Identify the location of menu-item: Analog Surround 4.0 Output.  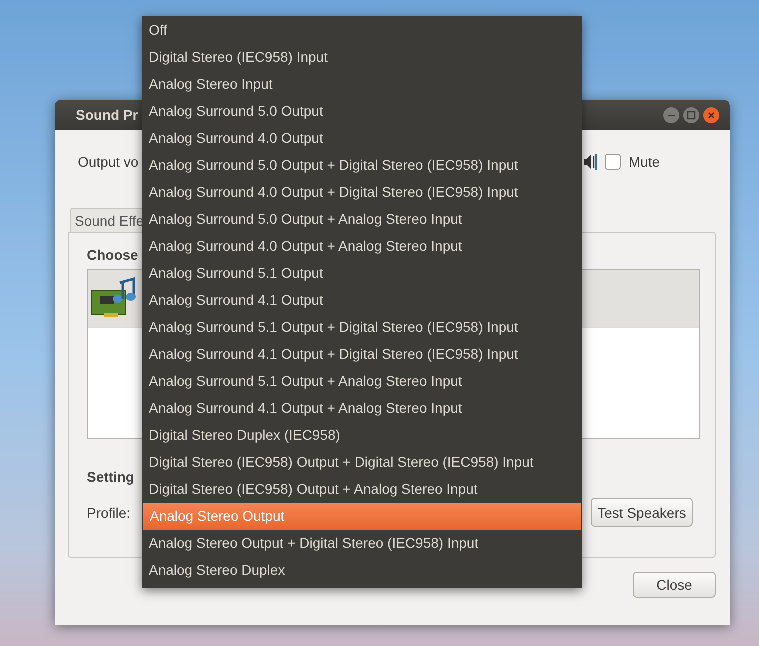
(362, 138).